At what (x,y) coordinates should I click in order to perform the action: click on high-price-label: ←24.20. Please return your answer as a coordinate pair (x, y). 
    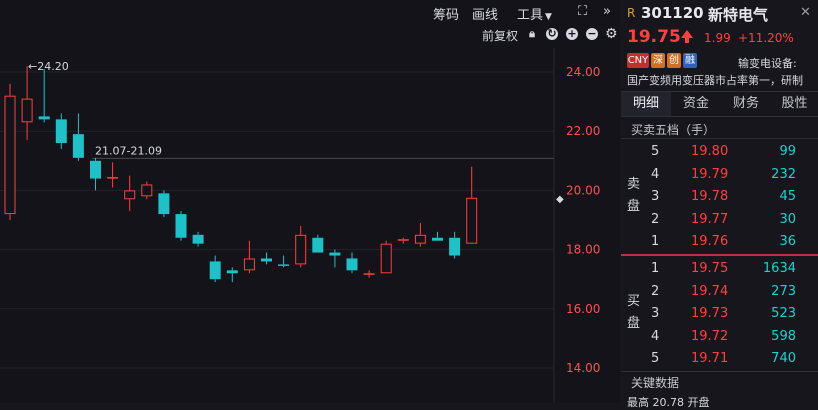
    Looking at the image, I should click on (48, 66).